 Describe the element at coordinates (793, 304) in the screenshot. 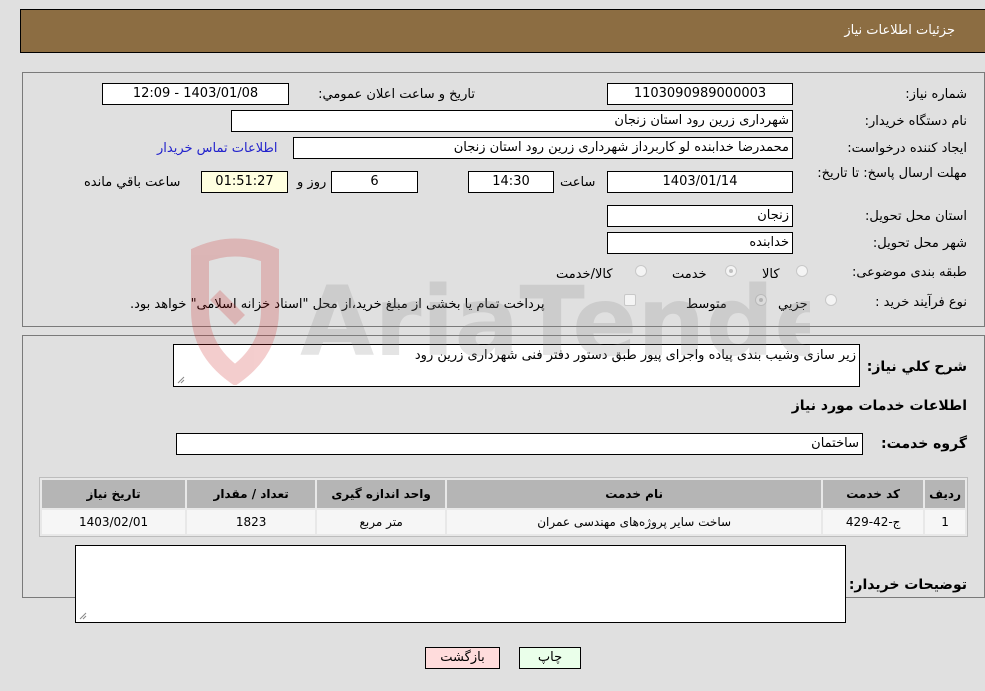

I see `purchase-type-option-minor: جزيي` at that location.